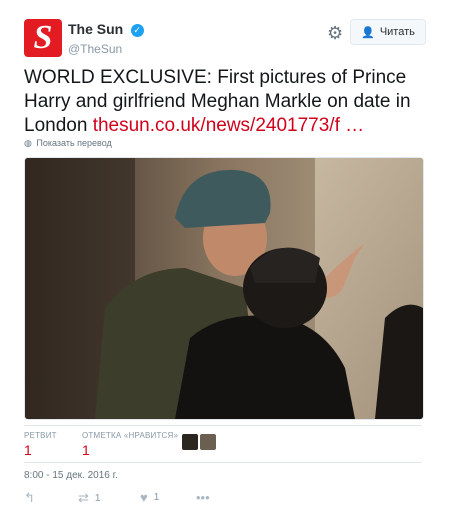  I want to click on display-name: The Sun, so click(95, 29).